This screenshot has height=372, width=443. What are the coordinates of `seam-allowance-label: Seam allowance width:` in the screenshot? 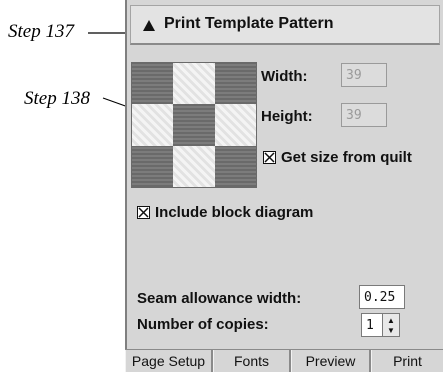 It's located at (219, 298).